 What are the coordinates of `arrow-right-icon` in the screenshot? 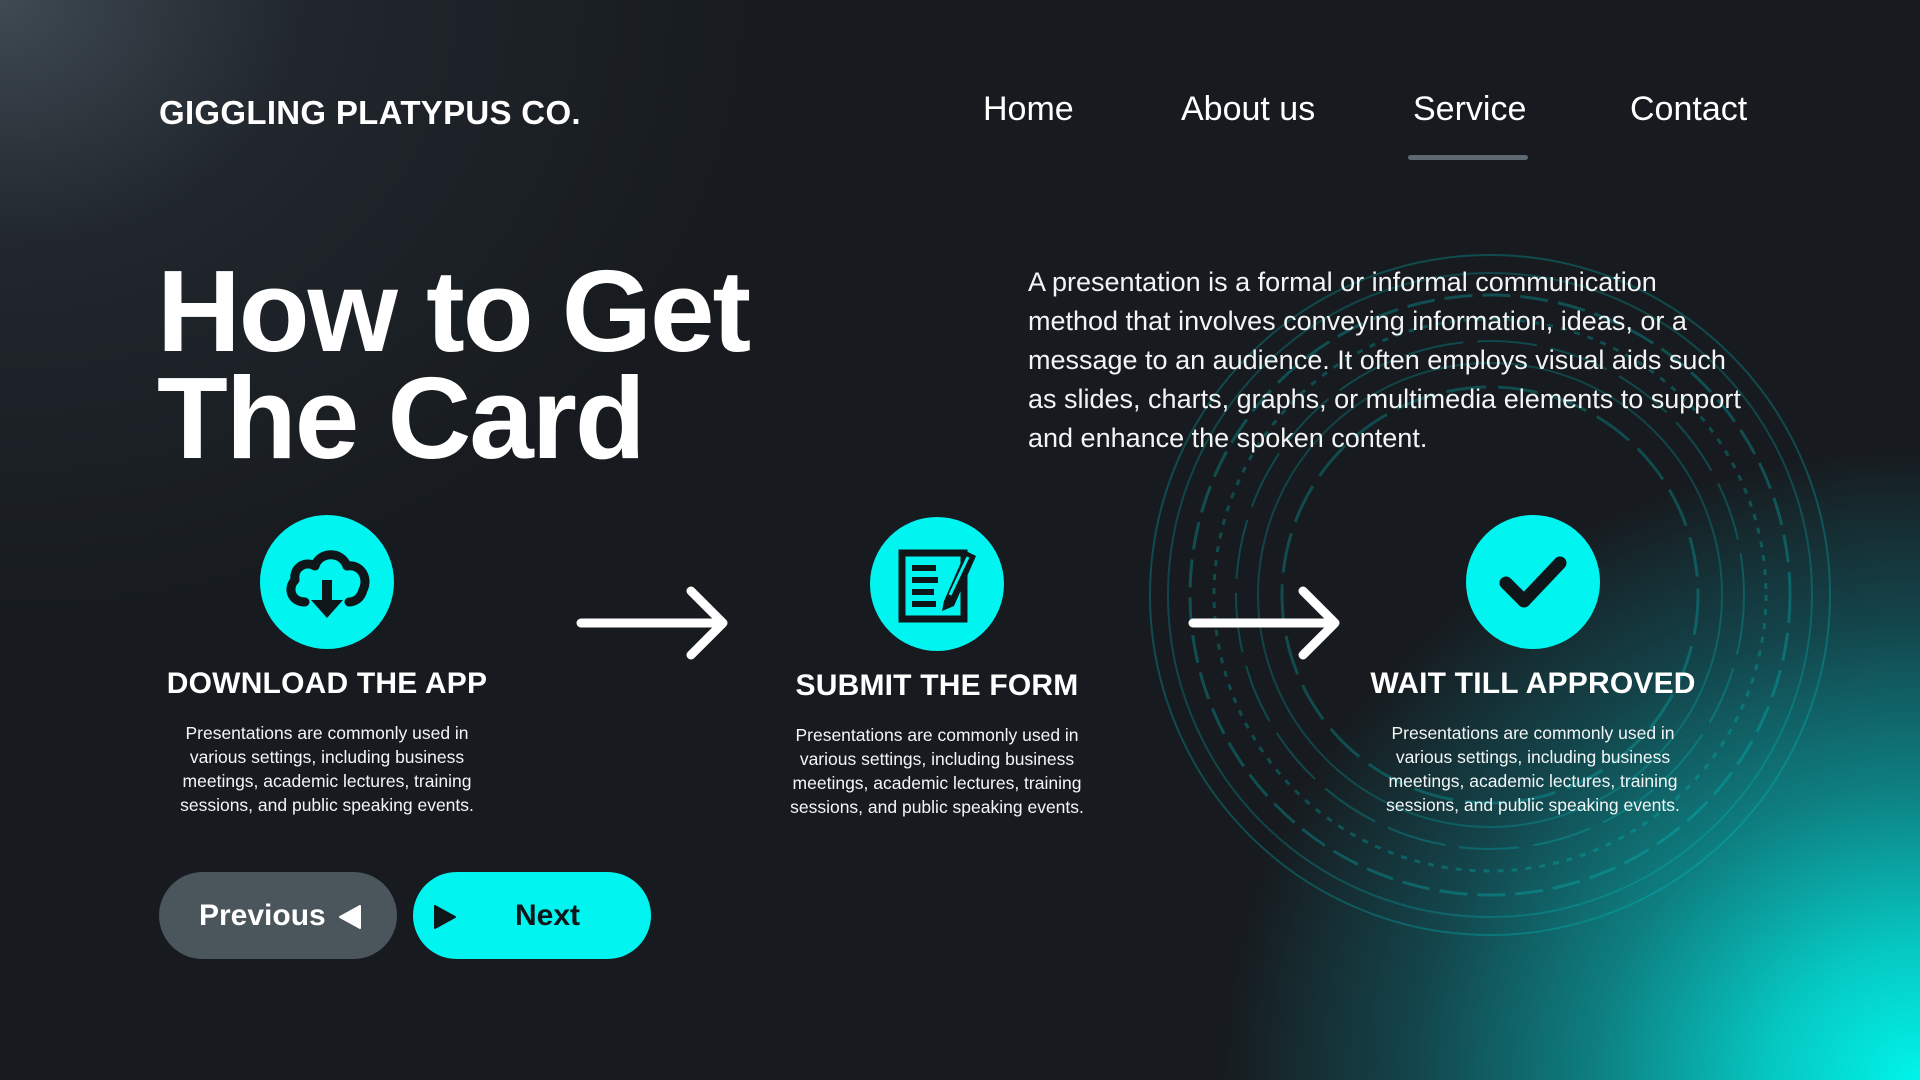 It's located at (652, 623).